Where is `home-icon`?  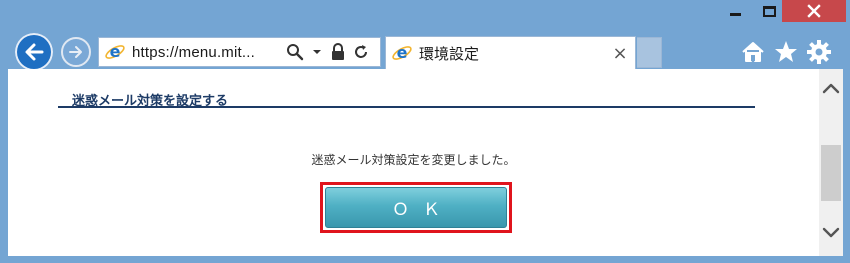 home-icon is located at coordinates (753, 52).